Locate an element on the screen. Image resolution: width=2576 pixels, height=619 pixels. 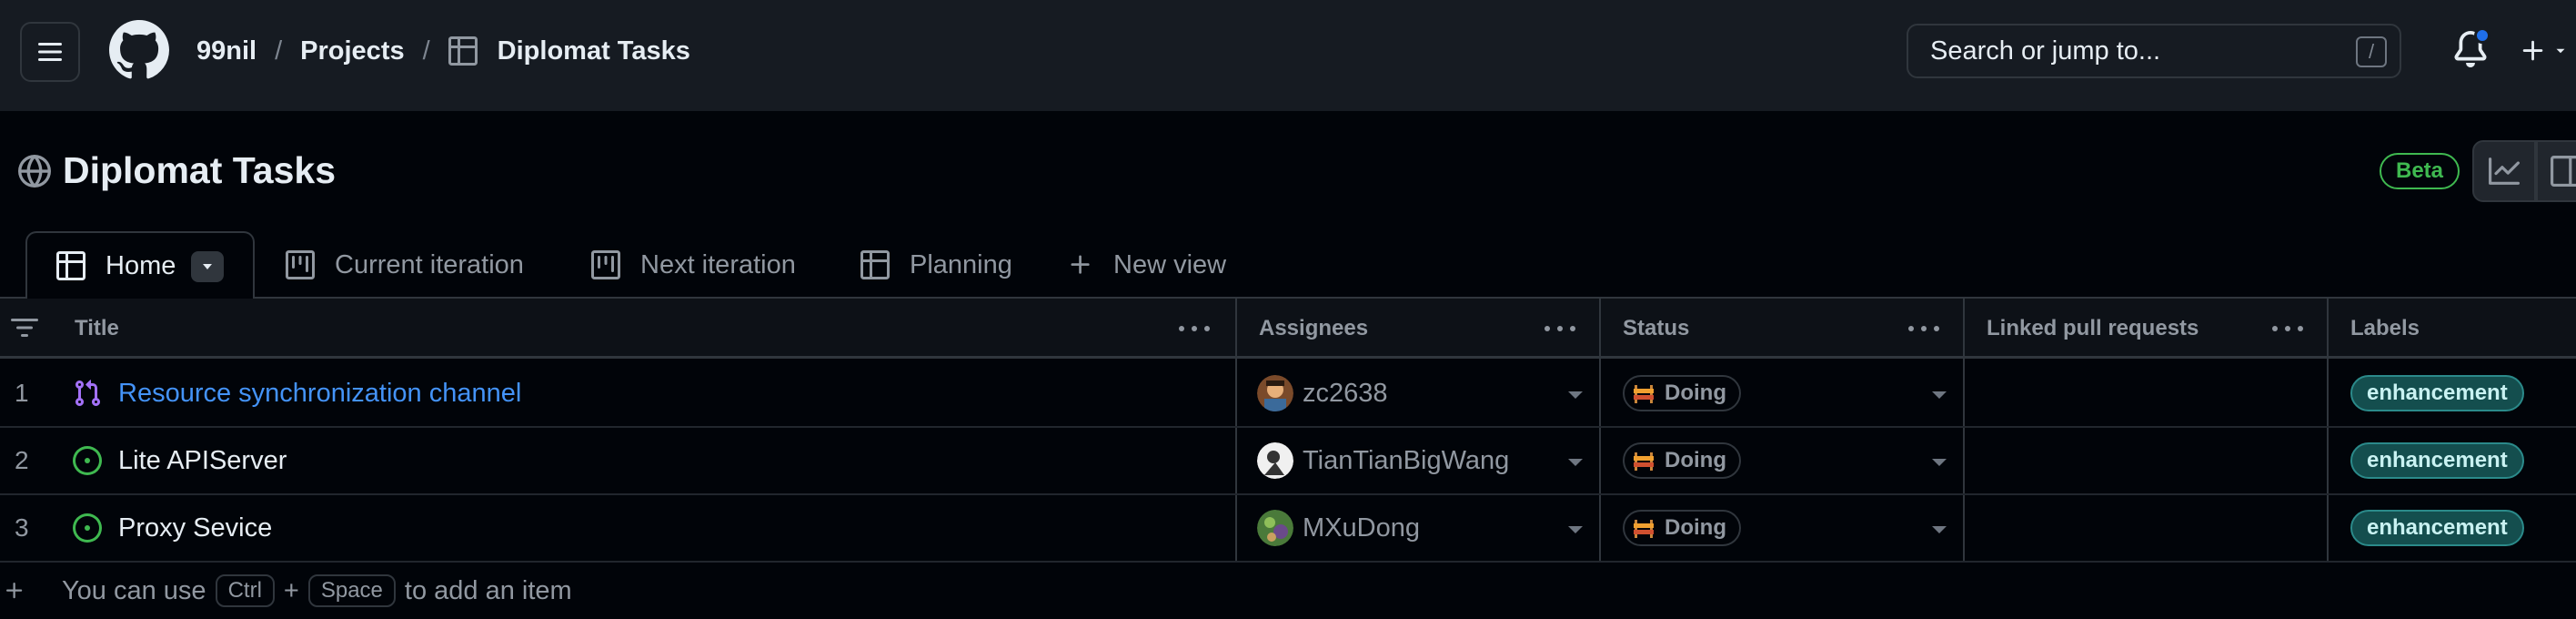
tab-label: Next iteration is located at coordinates (718, 264).